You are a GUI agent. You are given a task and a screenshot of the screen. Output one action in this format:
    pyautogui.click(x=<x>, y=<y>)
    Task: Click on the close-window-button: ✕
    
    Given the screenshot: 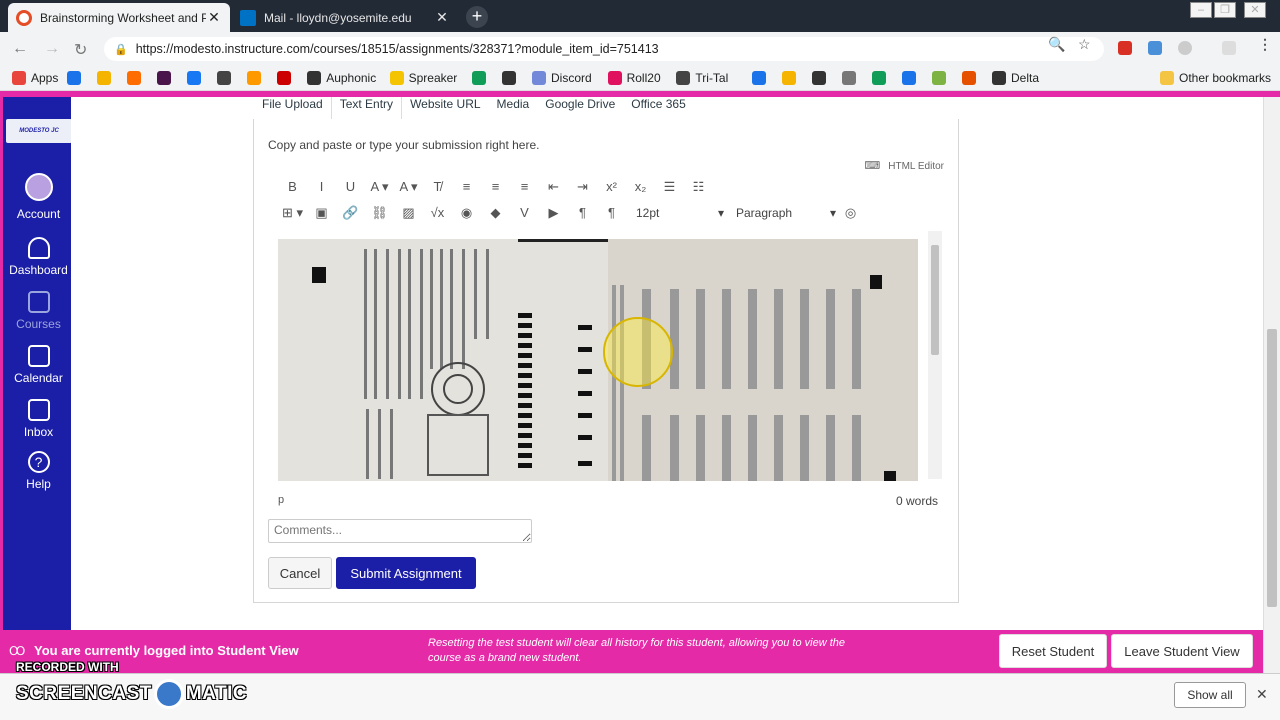 What is the action you would take?
    pyautogui.click(x=1255, y=10)
    